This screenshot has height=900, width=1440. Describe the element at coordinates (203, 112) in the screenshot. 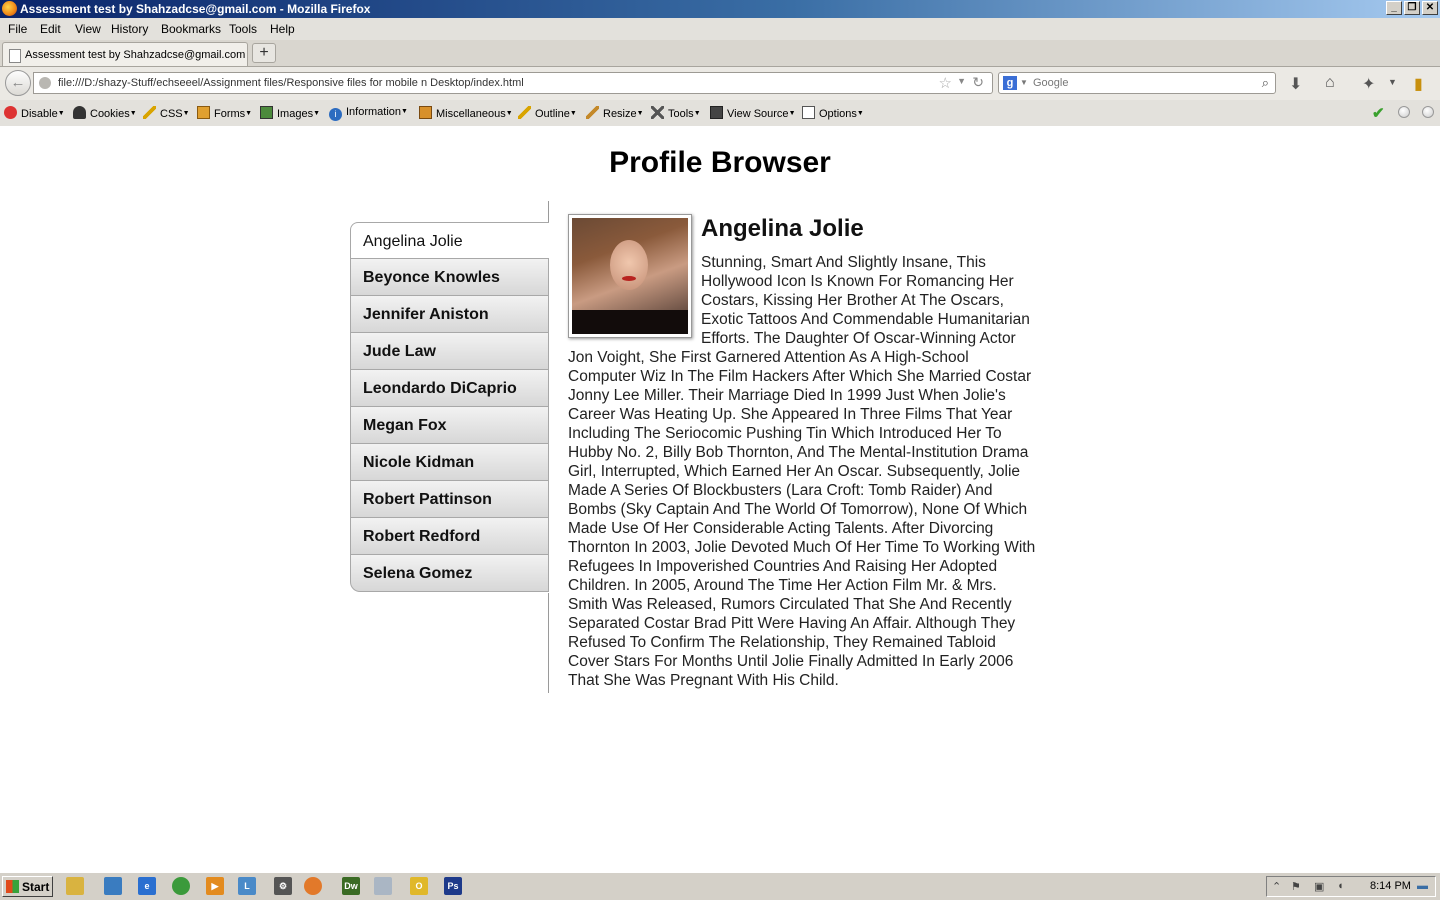

I see `forms-icon` at that location.